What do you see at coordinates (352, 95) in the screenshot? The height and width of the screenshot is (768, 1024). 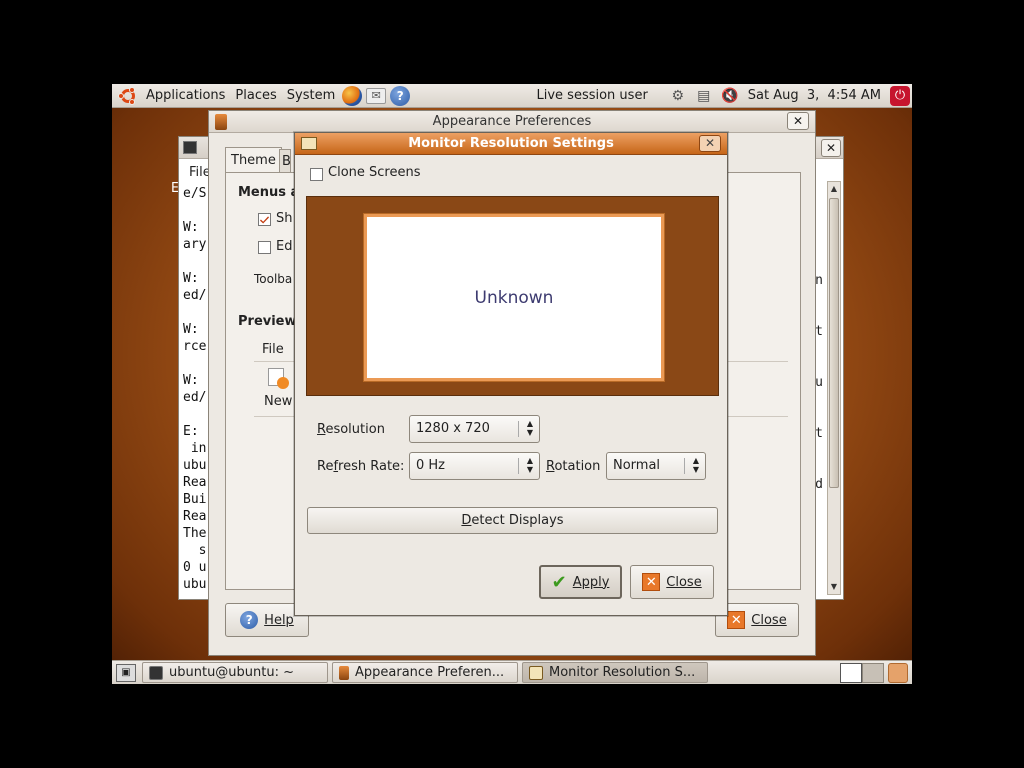 I see `firefox-icon` at bounding box center [352, 95].